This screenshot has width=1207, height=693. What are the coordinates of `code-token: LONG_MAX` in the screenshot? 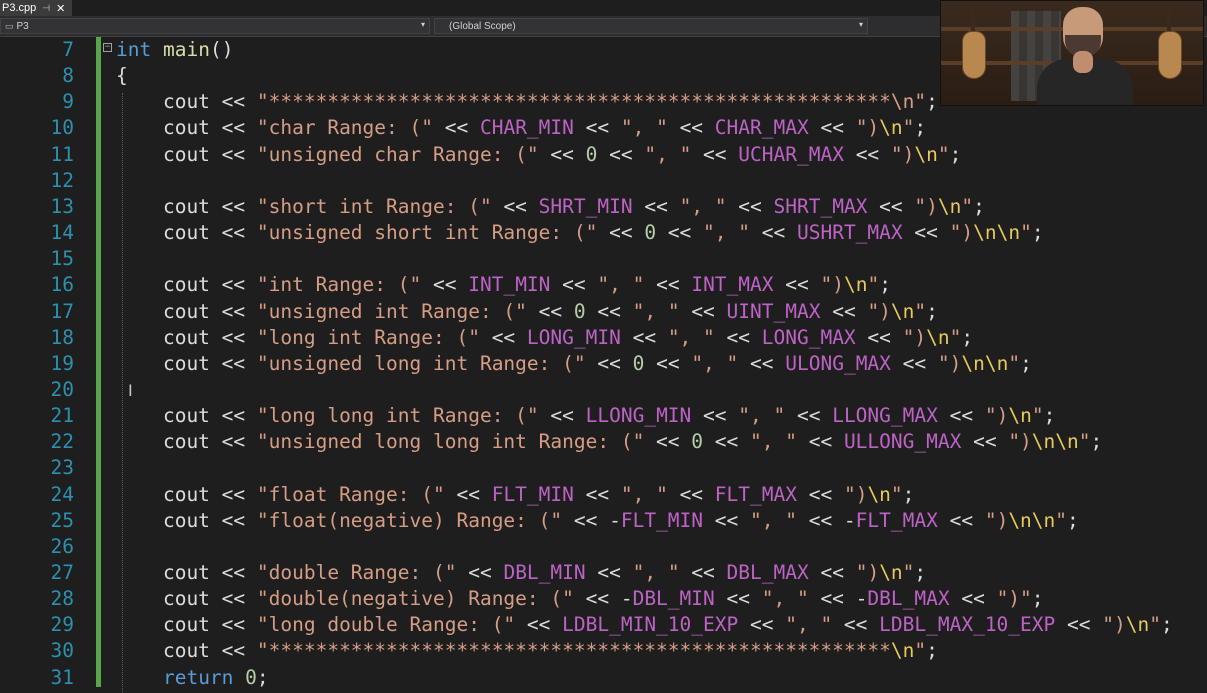 It's located at (808, 337).